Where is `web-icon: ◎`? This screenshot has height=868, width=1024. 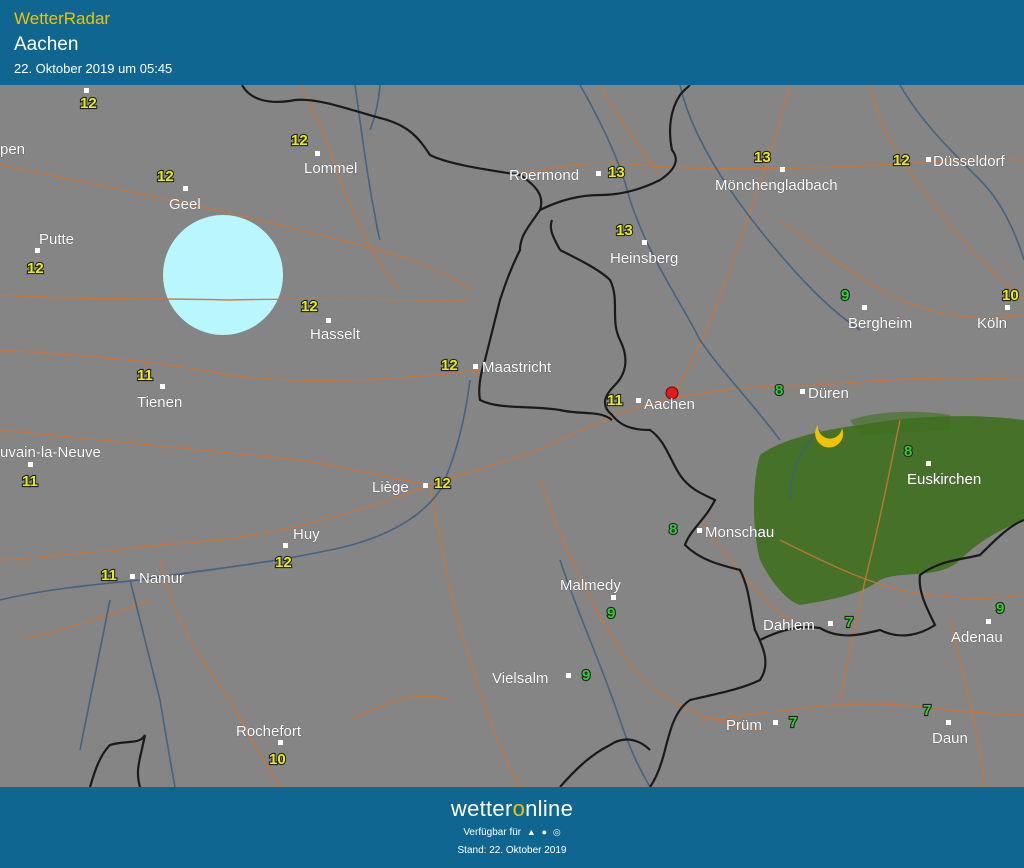
web-icon: ◎ is located at coordinates (557, 832).